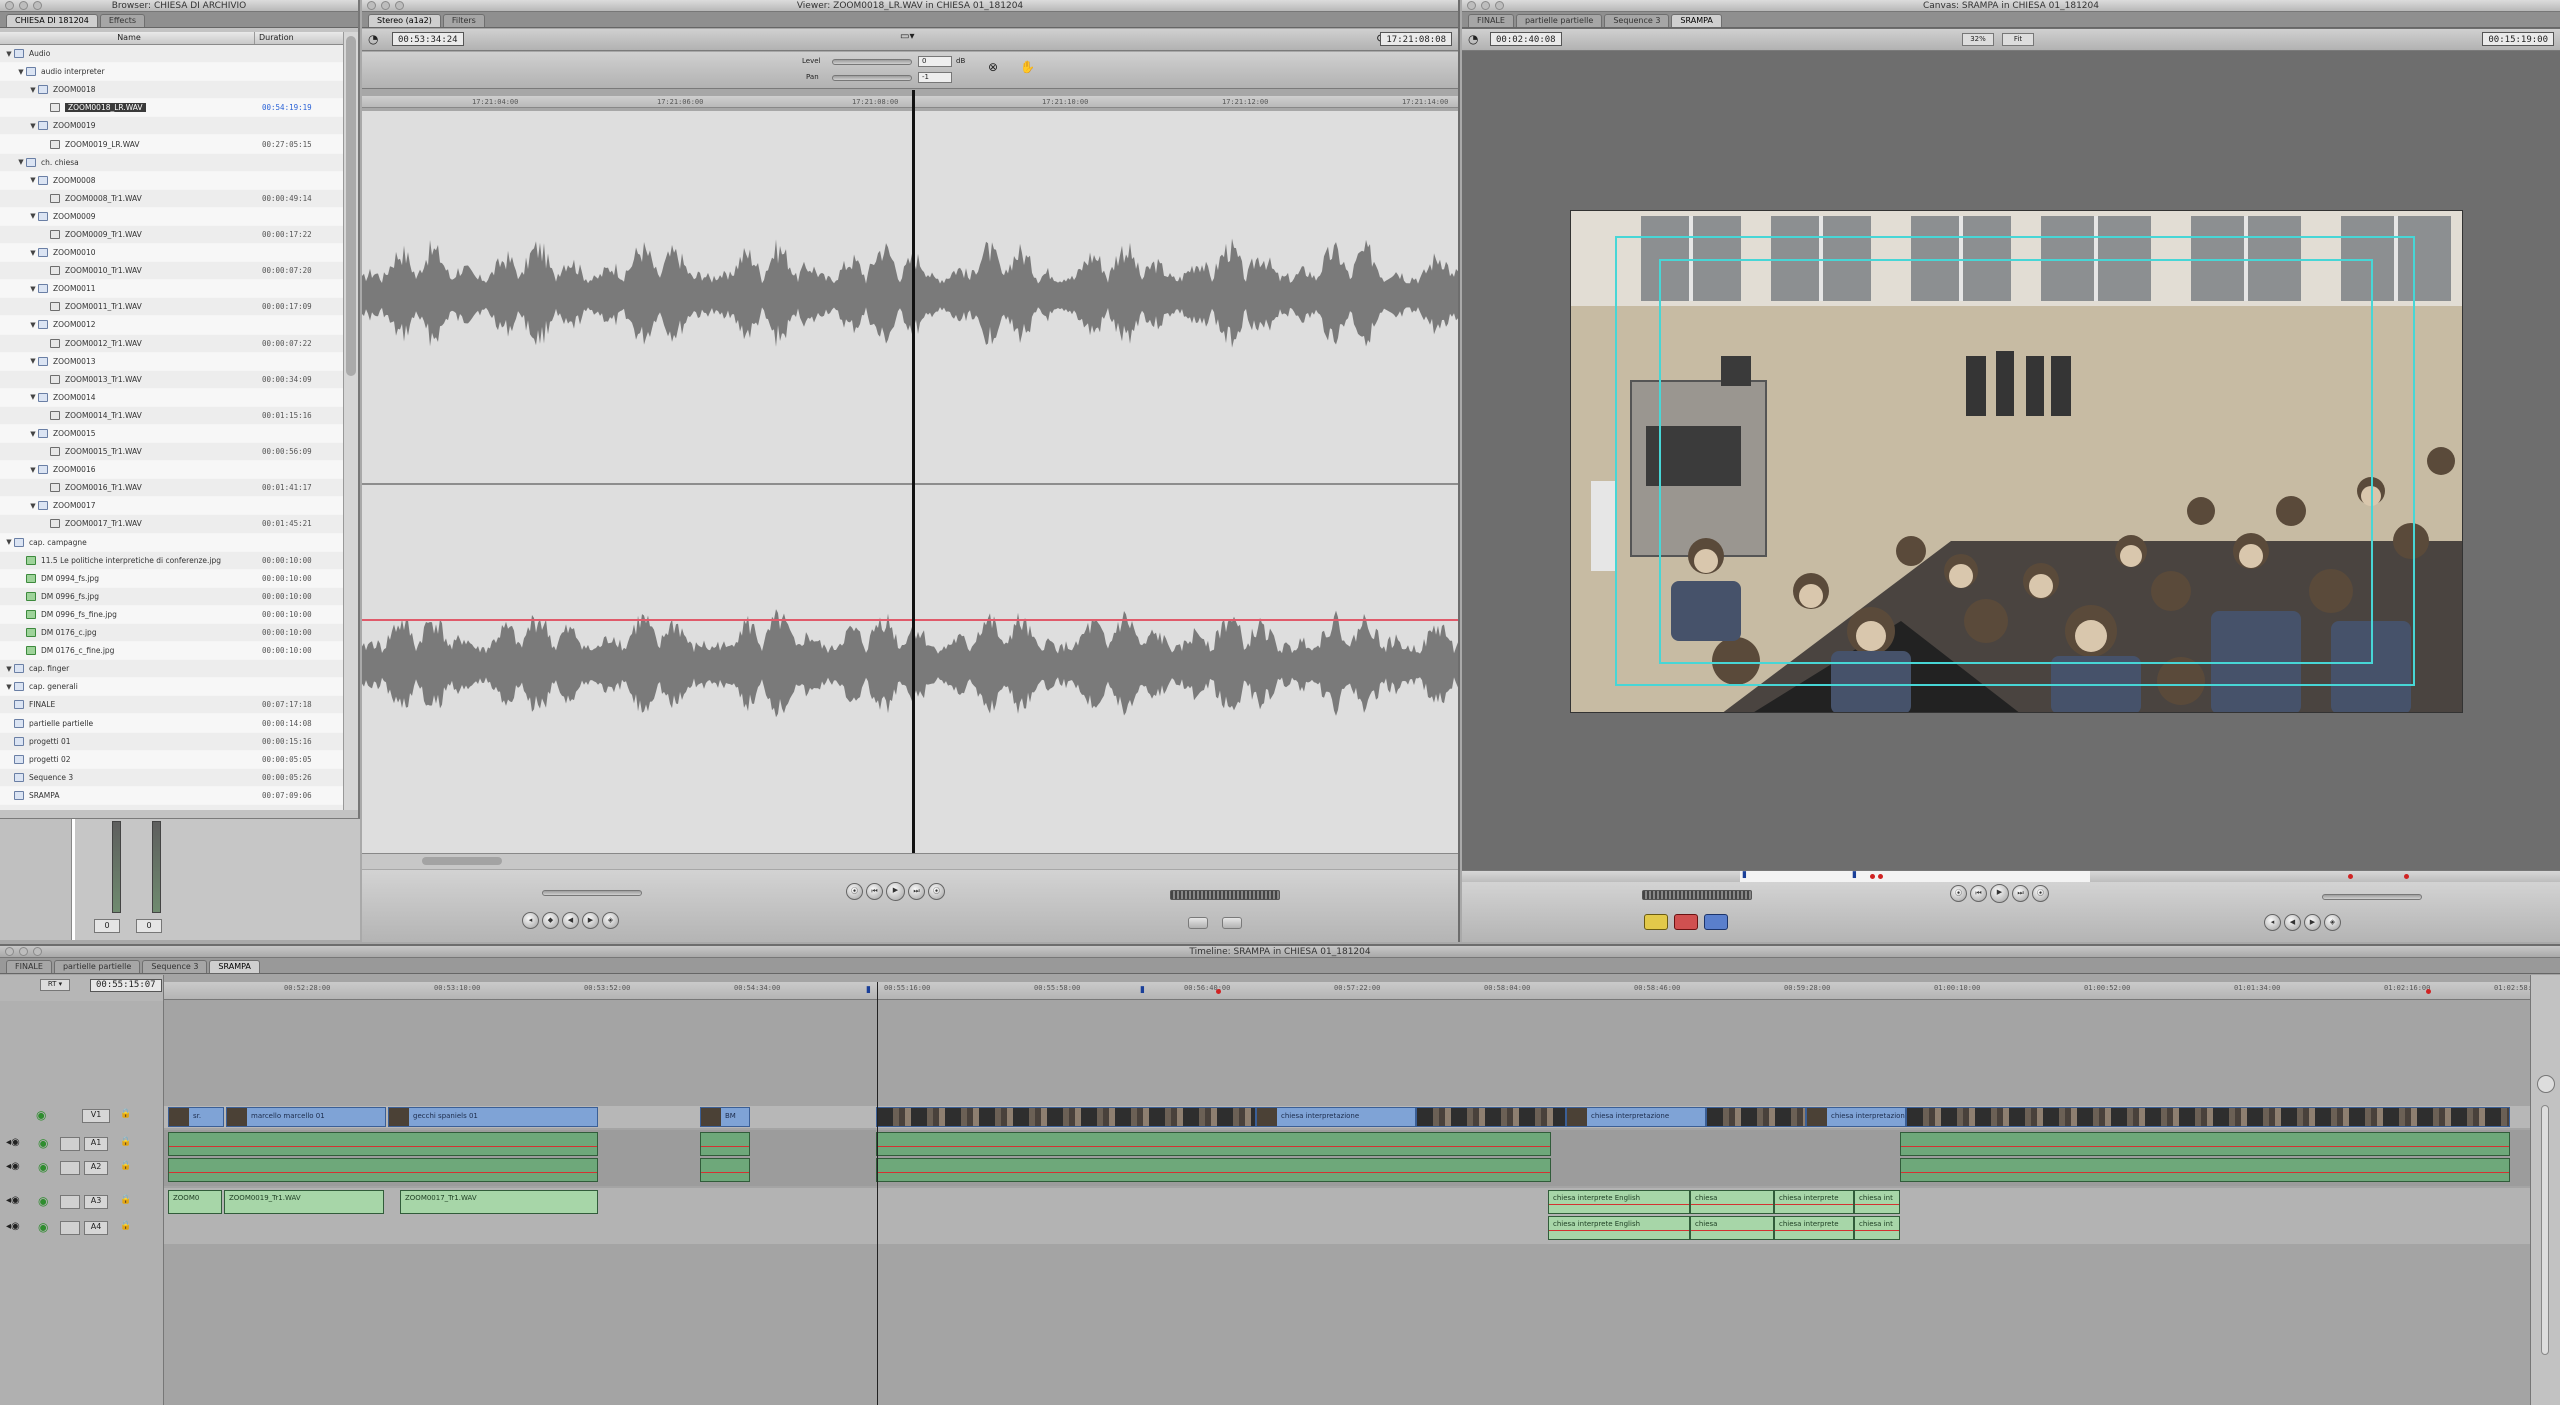 This screenshot has width=2560, height=1405. What do you see at coordinates (172, 90) in the screenshot?
I see `browser-item: ▼ ZOOM0018` at bounding box center [172, 90].